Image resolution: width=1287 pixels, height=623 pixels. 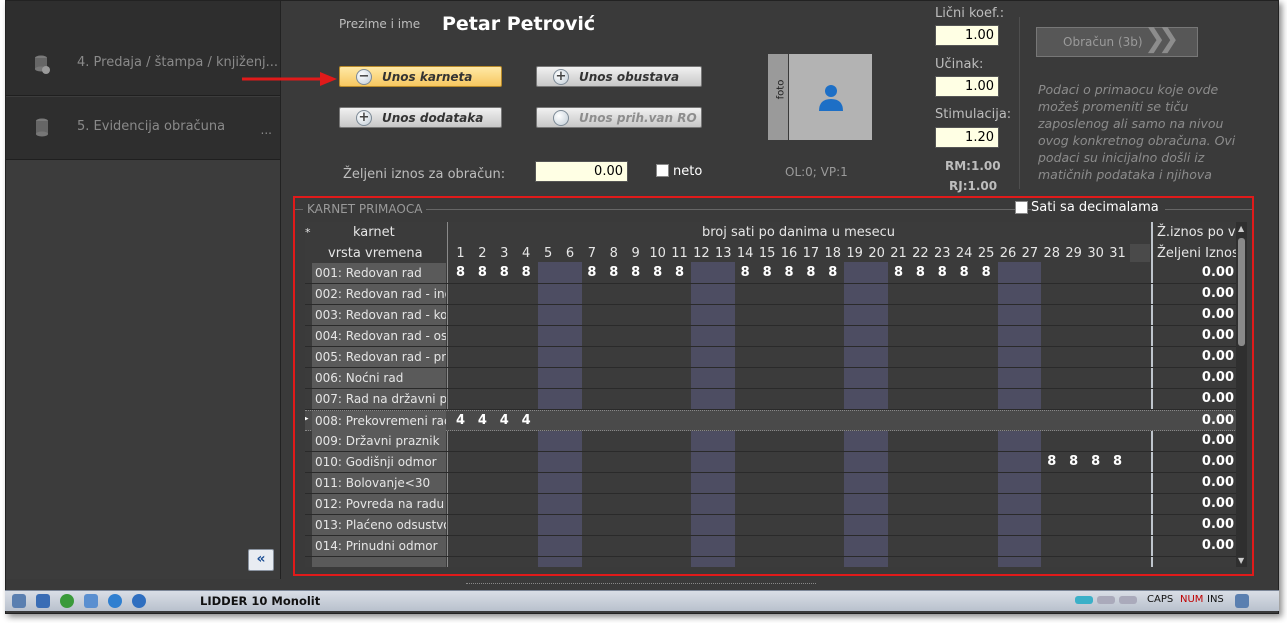 What do you see at coordinates (776, 357) in the screenshot?
I see `table-row: 005: Redovan rad - prec 0.00` at bounding box center [776, 357].